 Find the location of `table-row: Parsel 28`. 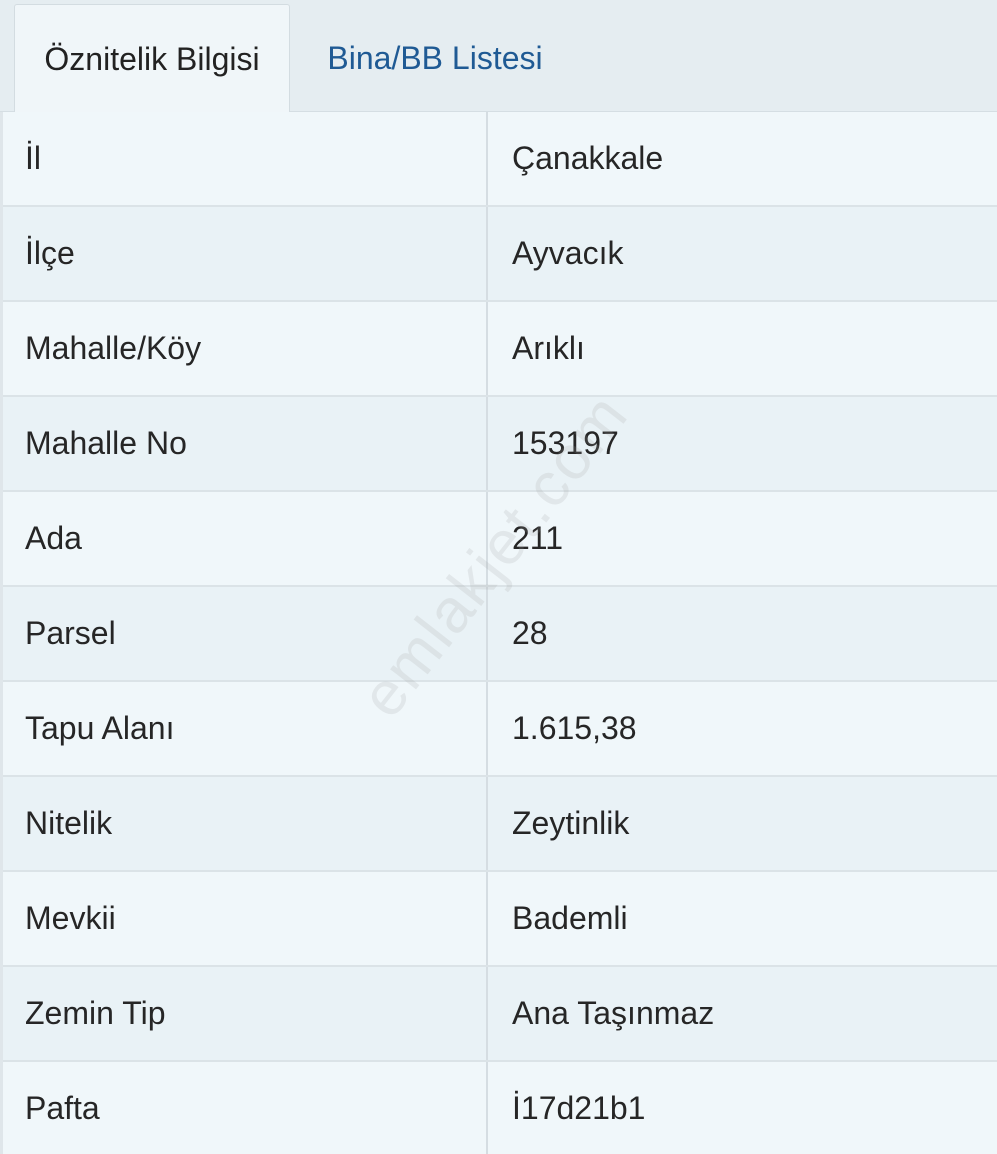

table-row: Parsel 28 is located at coordinates (500, 634).